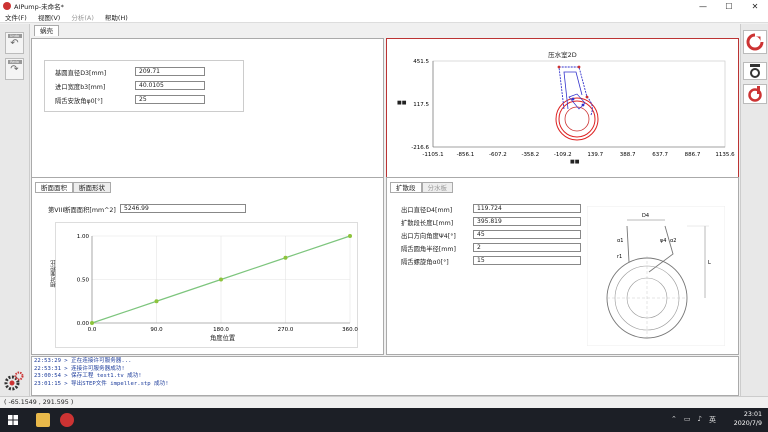  What do you see at coordinates (754, 210) in the screenshot?
I see `right-toolbar` at bounding box center [754, 210].